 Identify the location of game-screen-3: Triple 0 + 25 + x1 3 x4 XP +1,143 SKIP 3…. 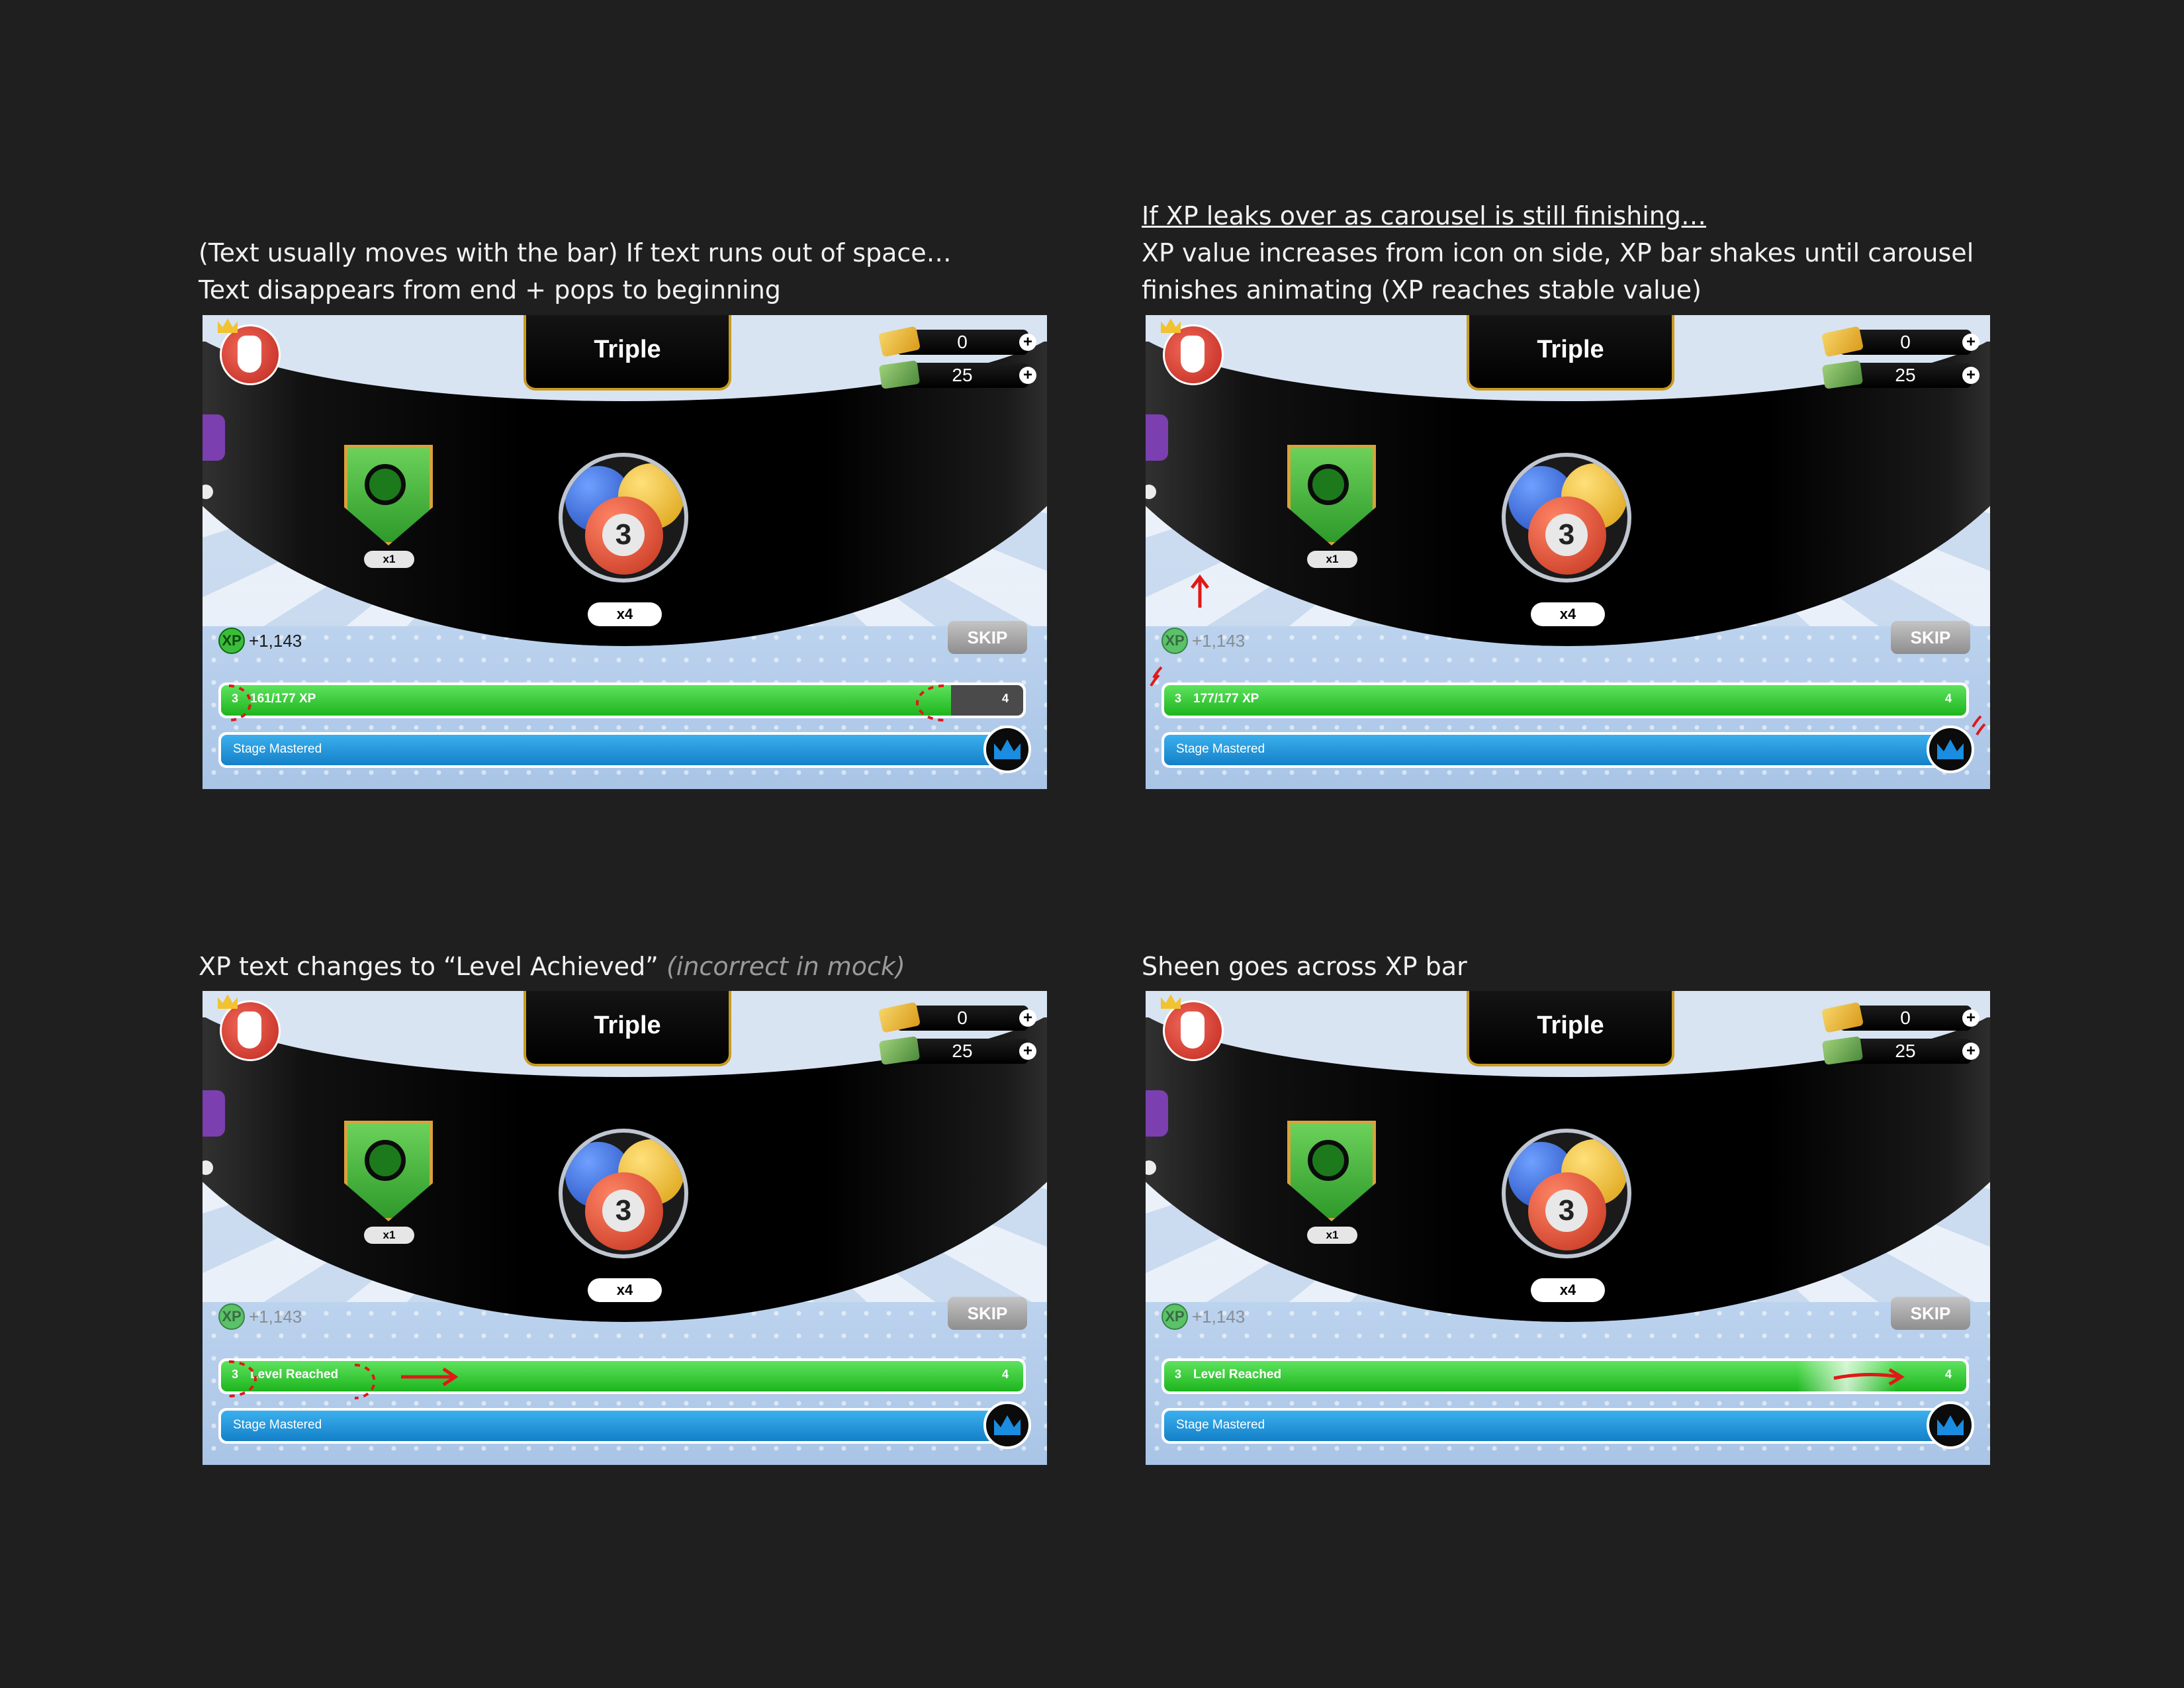
(625, 1228).